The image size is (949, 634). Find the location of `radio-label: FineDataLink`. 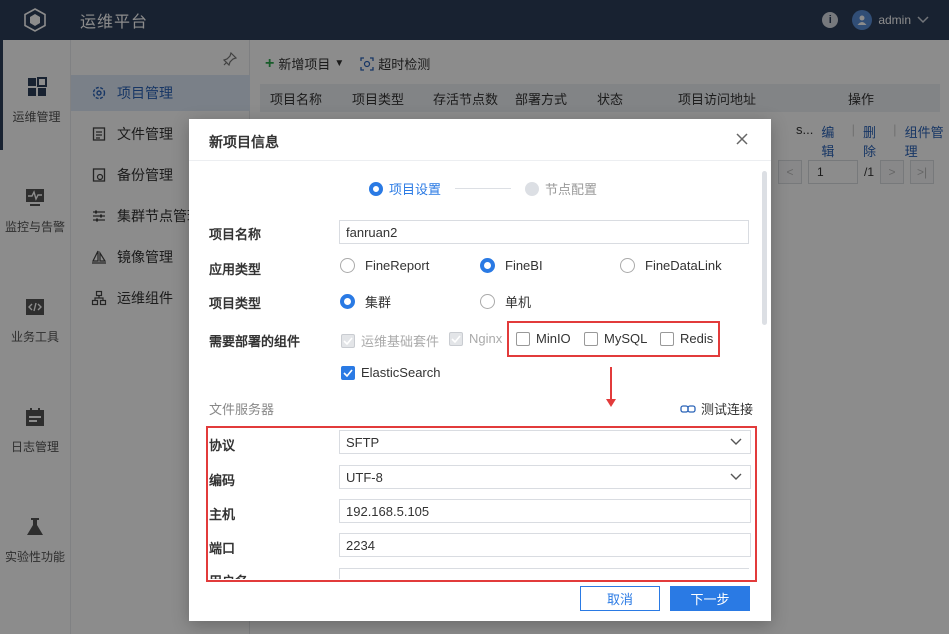

radio-label: FineDataLink is located at coordinates (683, 265).